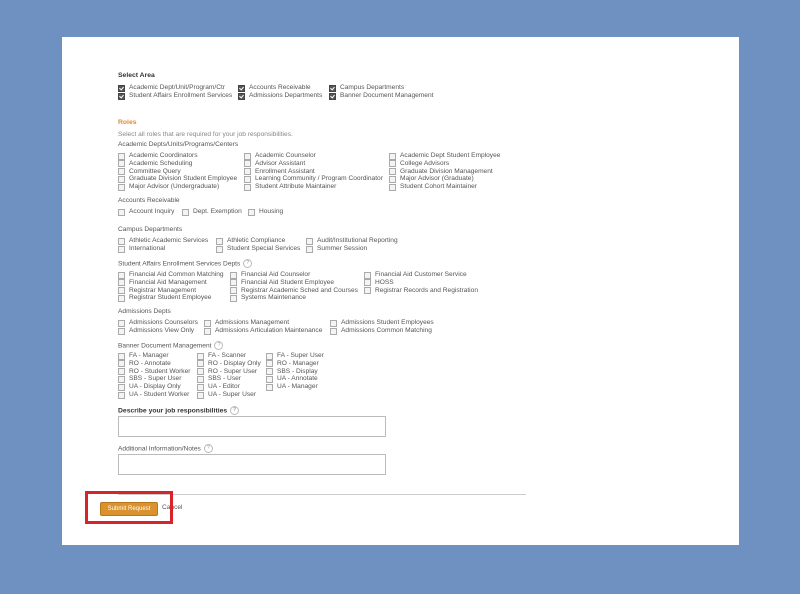 This screenshot has height=594, width=800. What do you see at coordinates (227, 372) in the screenshot?
I see `role-checkbox: RO - Super User` at bounding box center [227, 372].